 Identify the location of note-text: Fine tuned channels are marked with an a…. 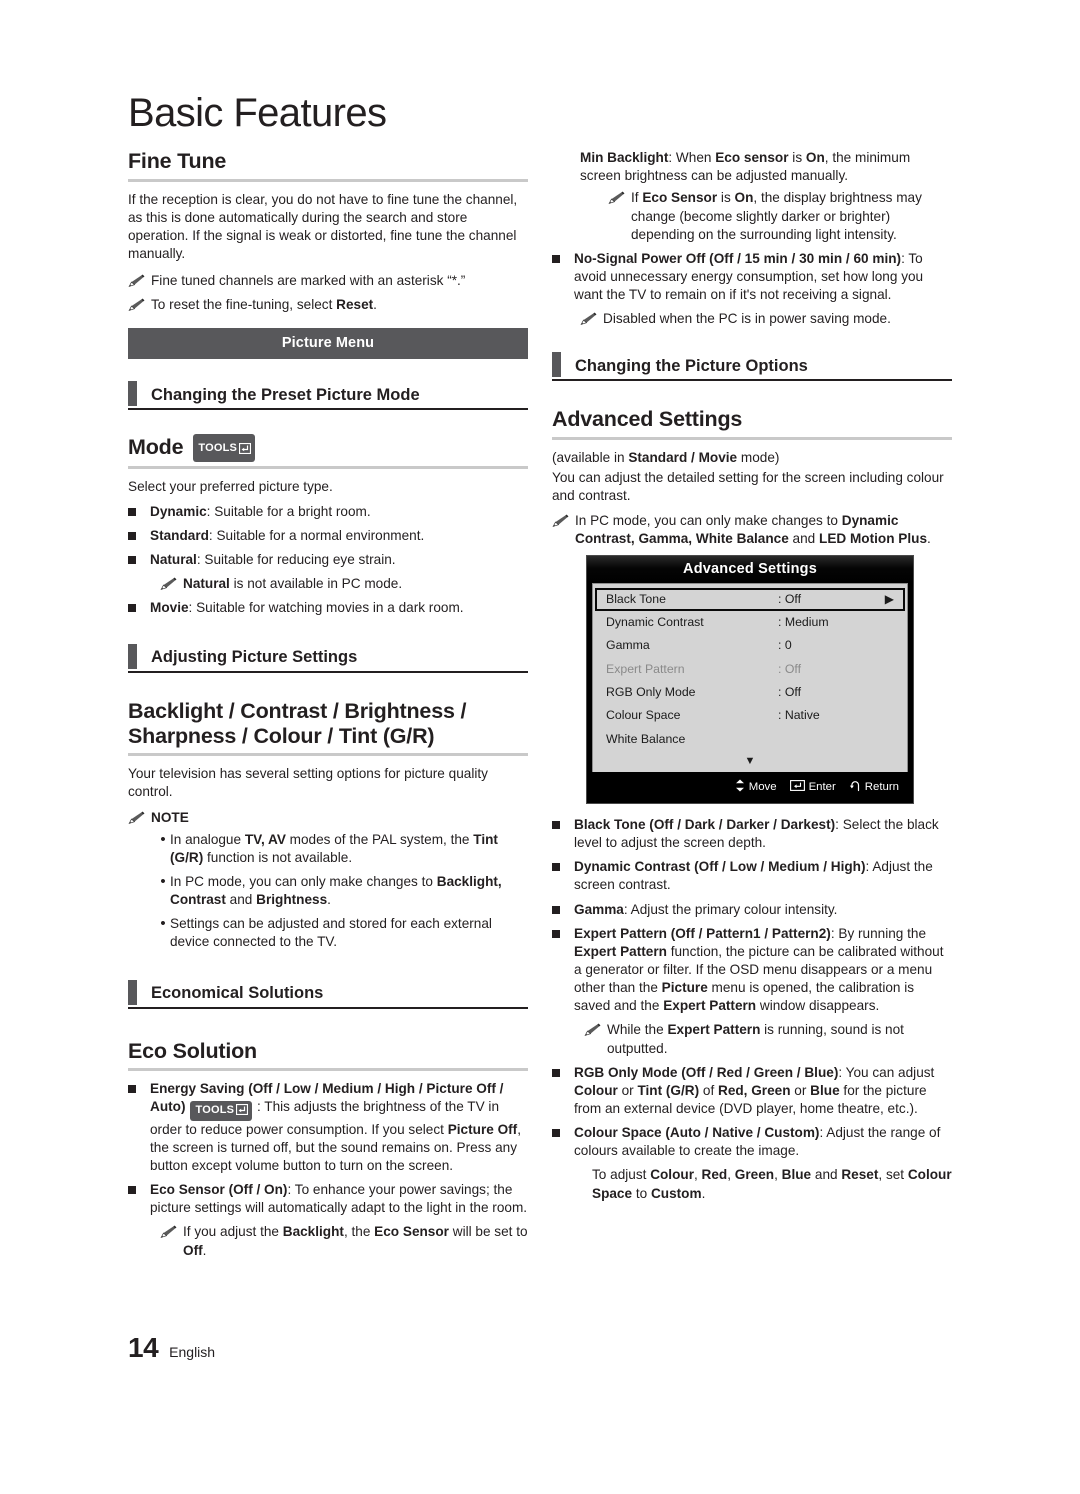
(308, 281).